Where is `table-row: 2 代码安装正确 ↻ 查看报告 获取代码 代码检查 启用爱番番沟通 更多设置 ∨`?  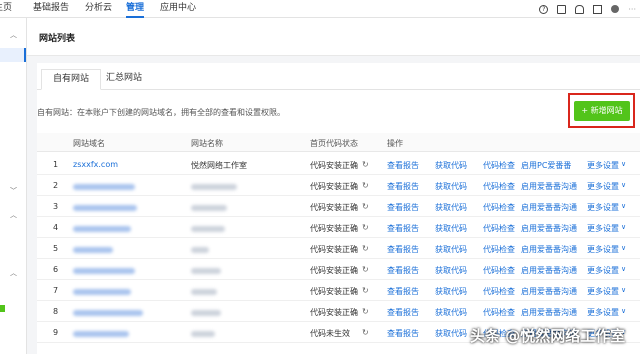 table-row: 2 代码安装正确 ↻ 查看报告 获取代码 代码检查 启用爱番番沟通 更多设置 ∨ is located at coordinates (338, 185).